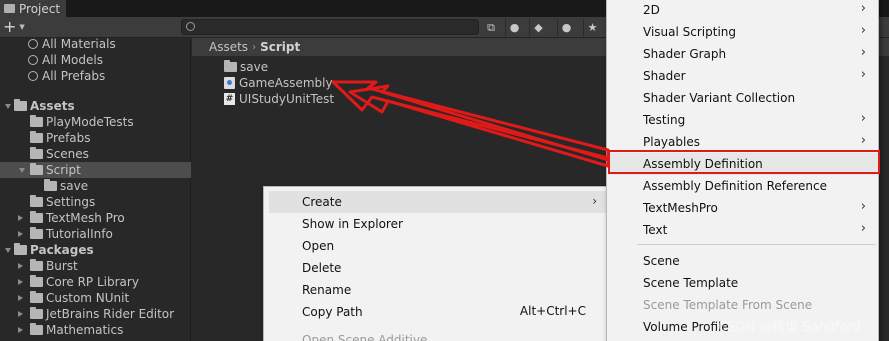 The image size is (889, 341). Describe the element at coordinates (332, 312) in the screenshot. I see `menu-item-label: Copy Path` at that location.